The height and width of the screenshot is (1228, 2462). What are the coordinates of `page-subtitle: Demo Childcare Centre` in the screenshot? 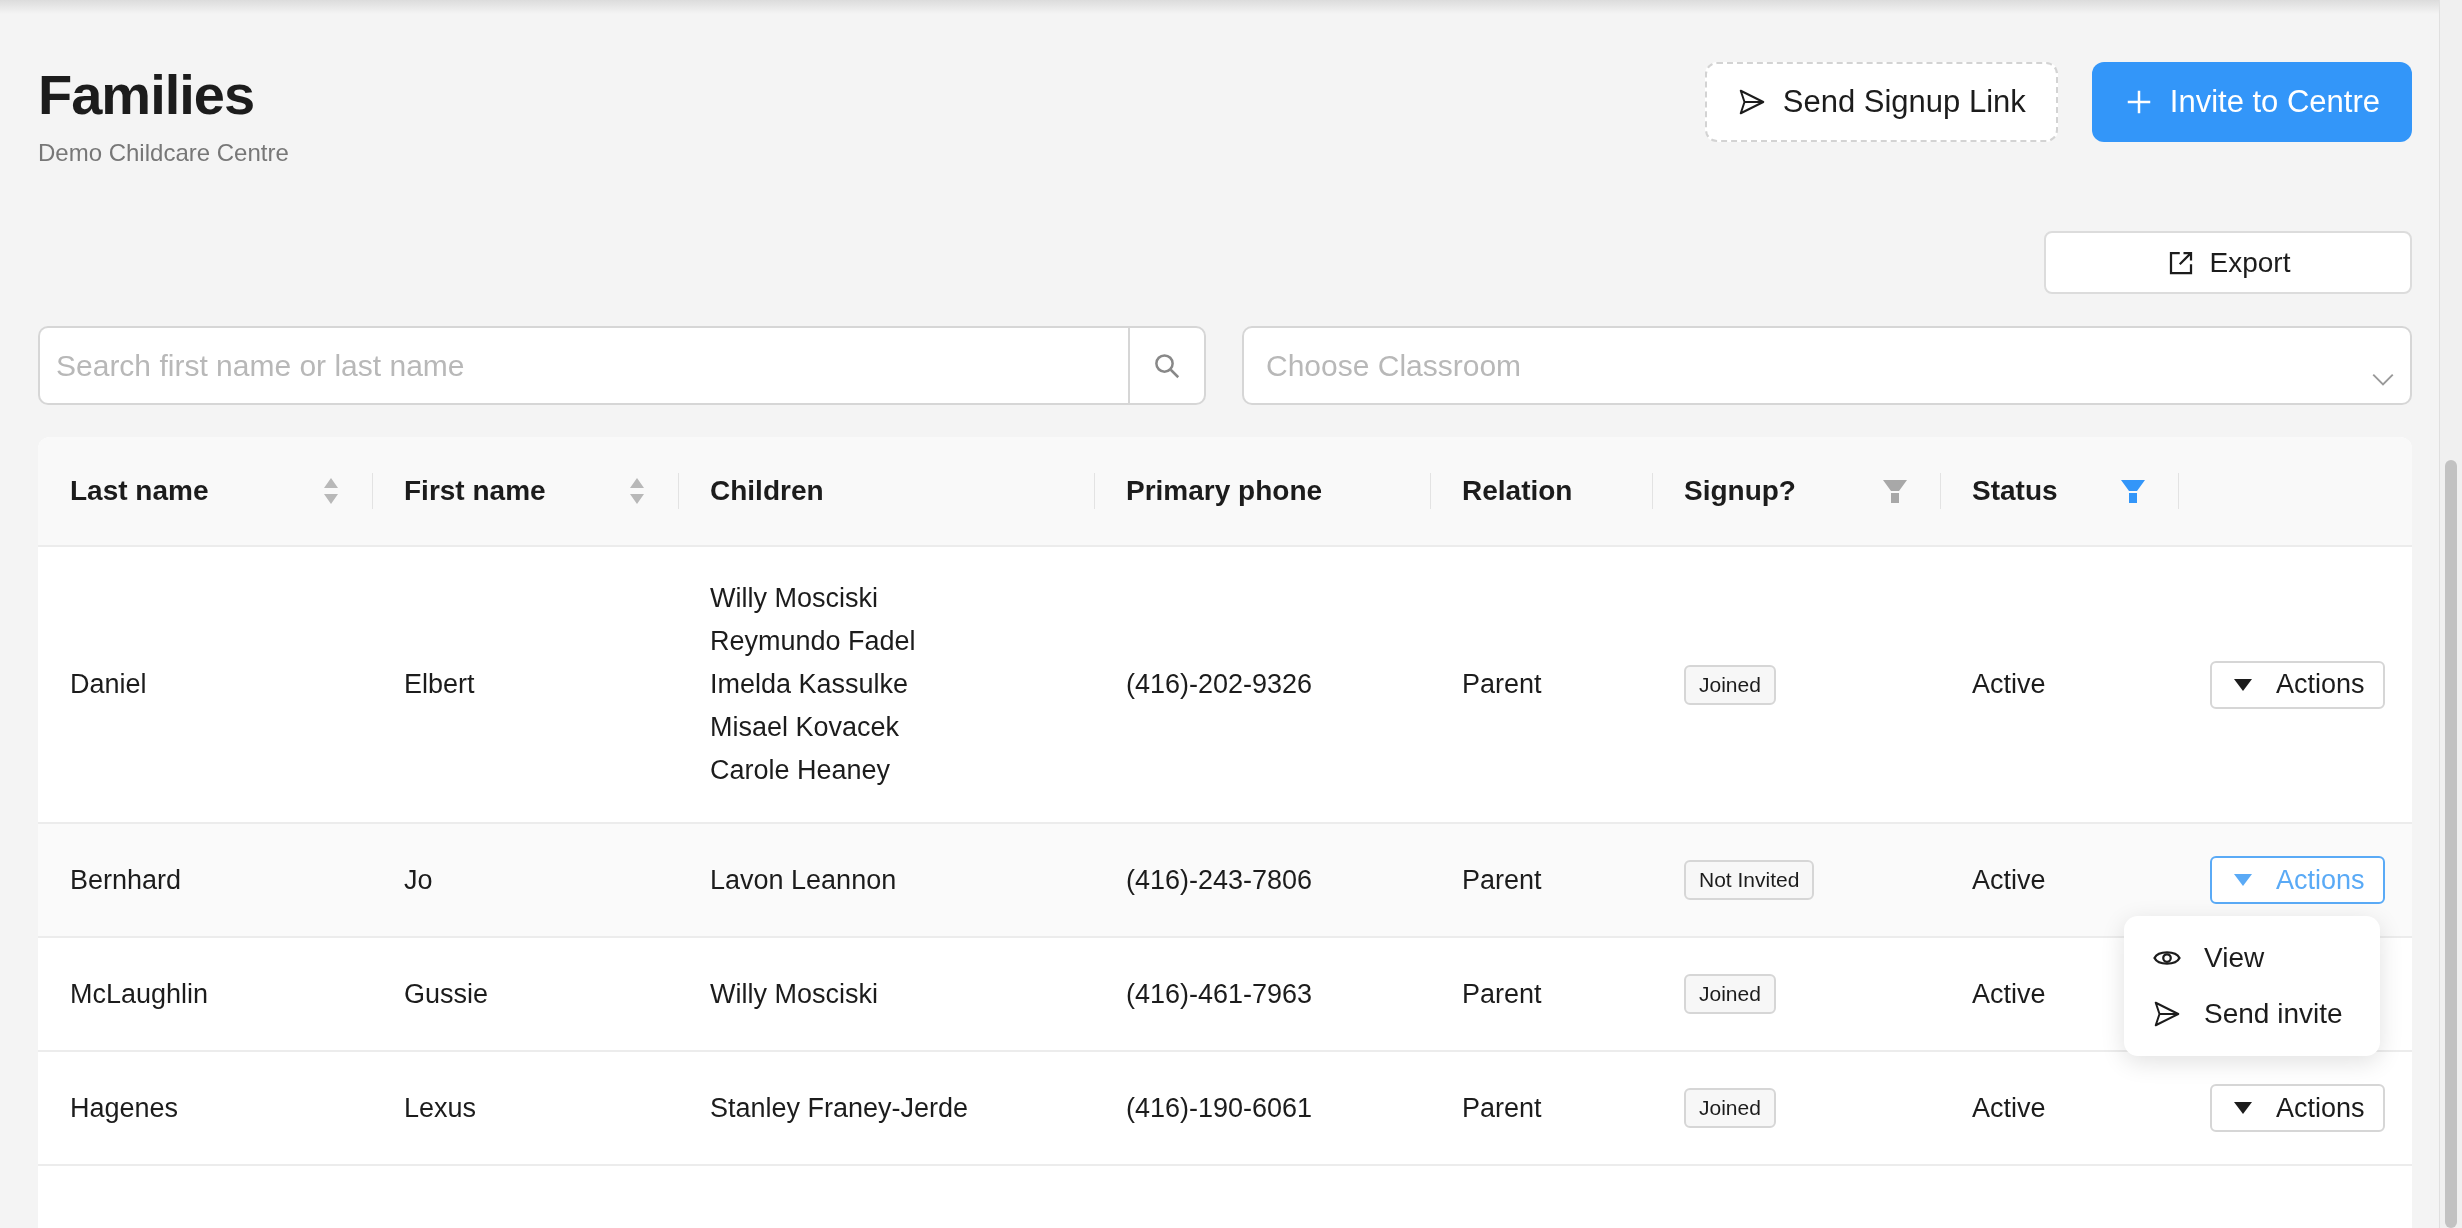 It's located at (163, 153).